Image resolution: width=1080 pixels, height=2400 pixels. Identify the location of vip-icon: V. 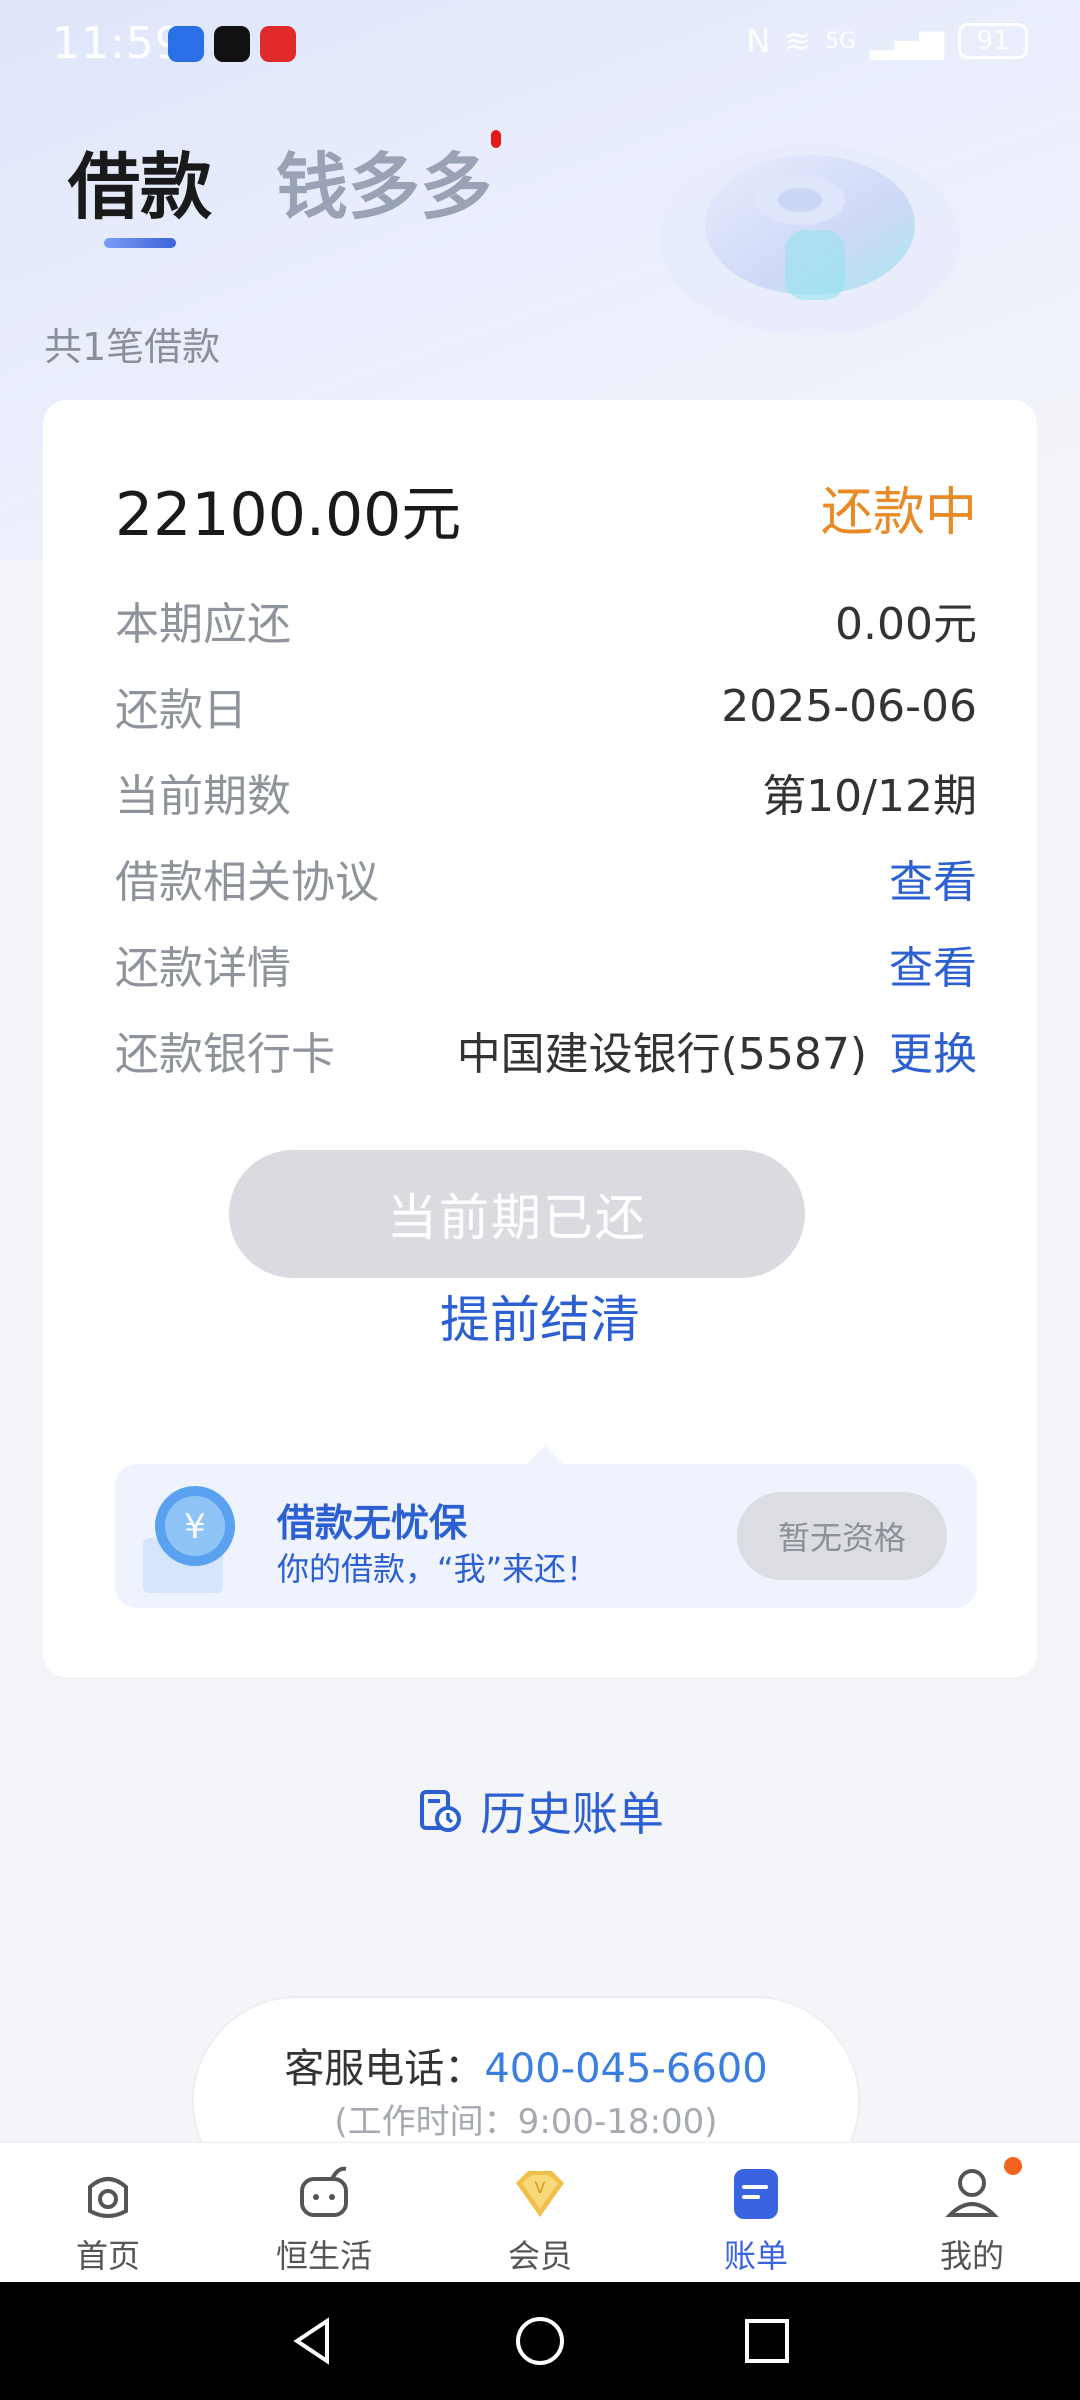
(540, 2194).